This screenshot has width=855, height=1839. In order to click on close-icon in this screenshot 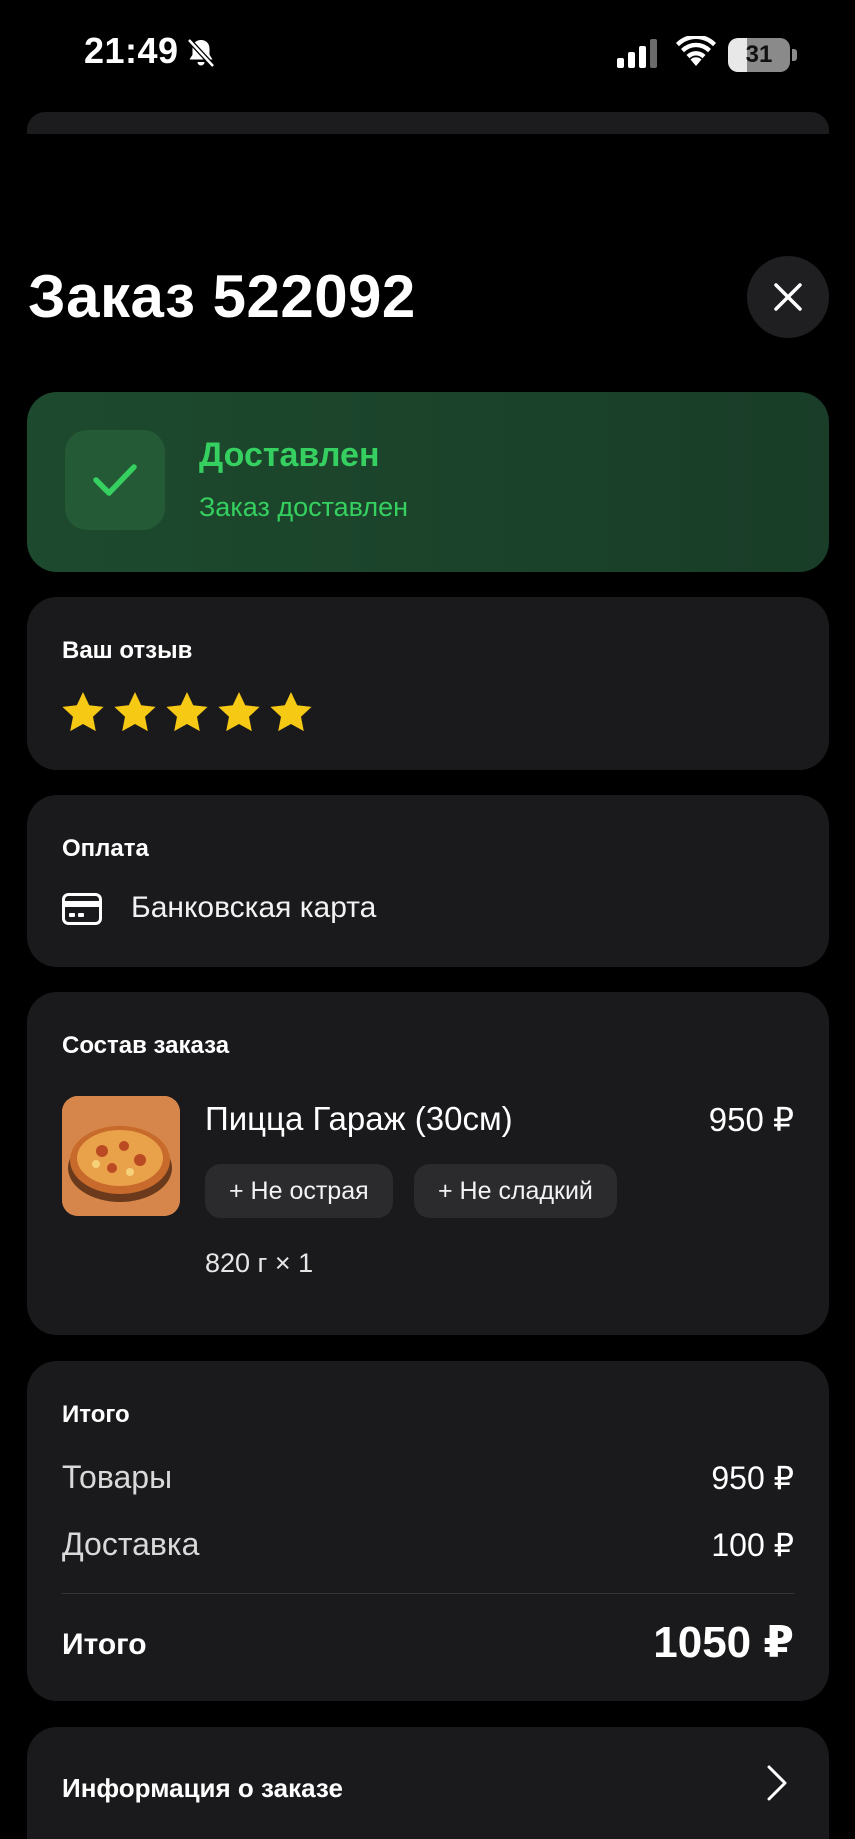, I will do `click(788, 297)`.